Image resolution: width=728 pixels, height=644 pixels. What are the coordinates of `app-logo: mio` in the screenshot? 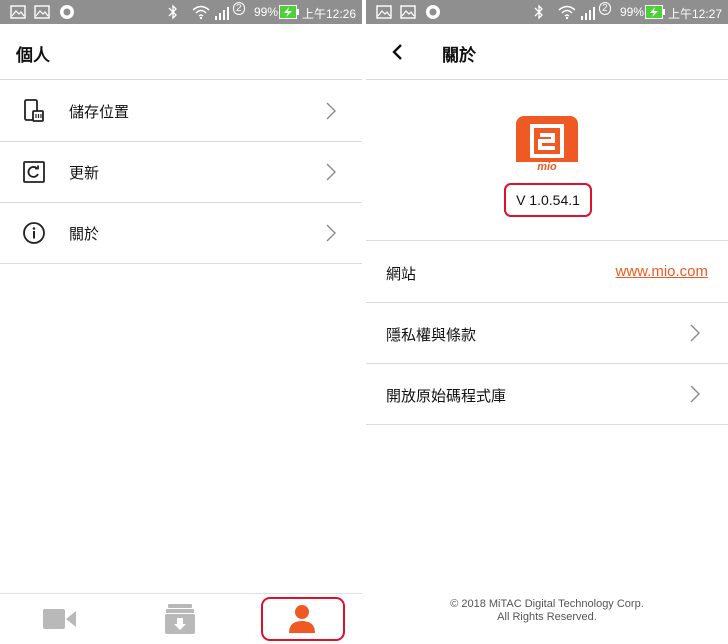 It's located at (547, 147).